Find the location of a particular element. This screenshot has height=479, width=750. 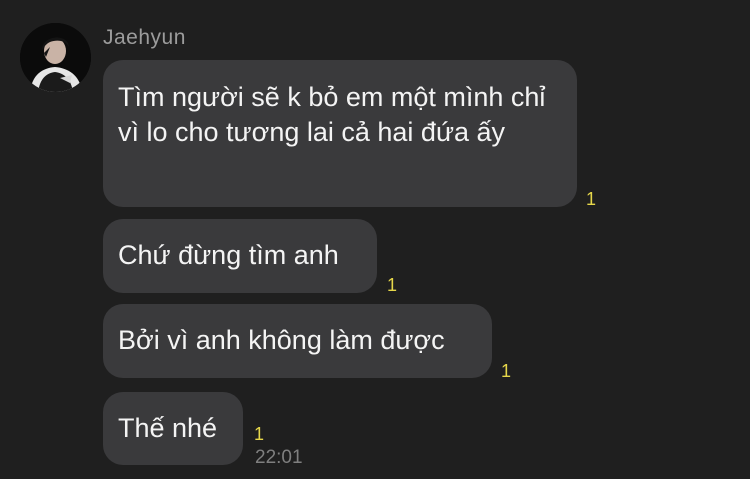

message-bubble: Chứ đừng tìm anh is located at coordinates (240, 256).